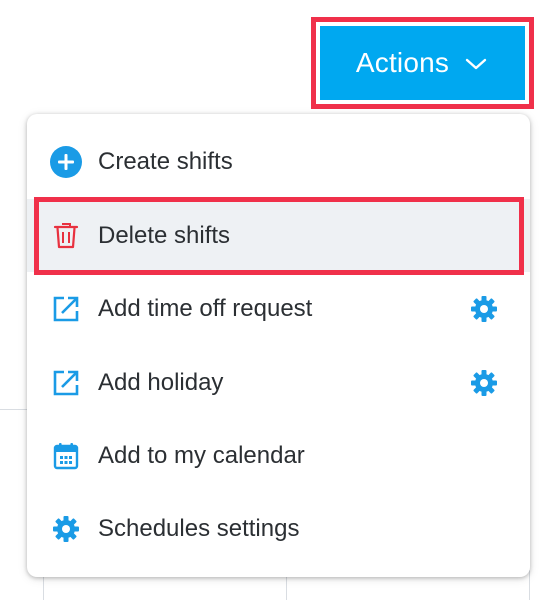 The image size is (556, 600). Describe the element at coordinates (476, 64) in the screenshot. I see `chevron-down-icon` at that location.